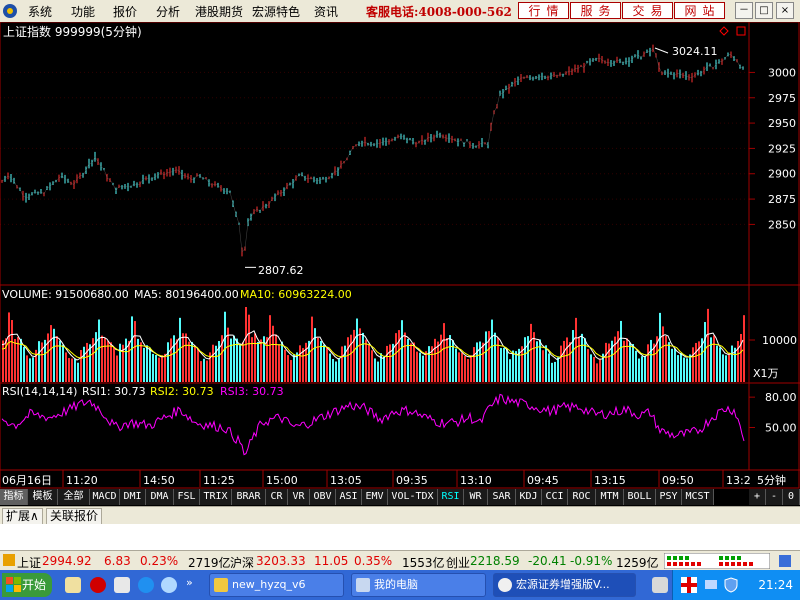 Image resolution: width=800 pixels, height=600 pixels. I want to click on task-my-computer-label: 我的电脑, so click(396, 584).